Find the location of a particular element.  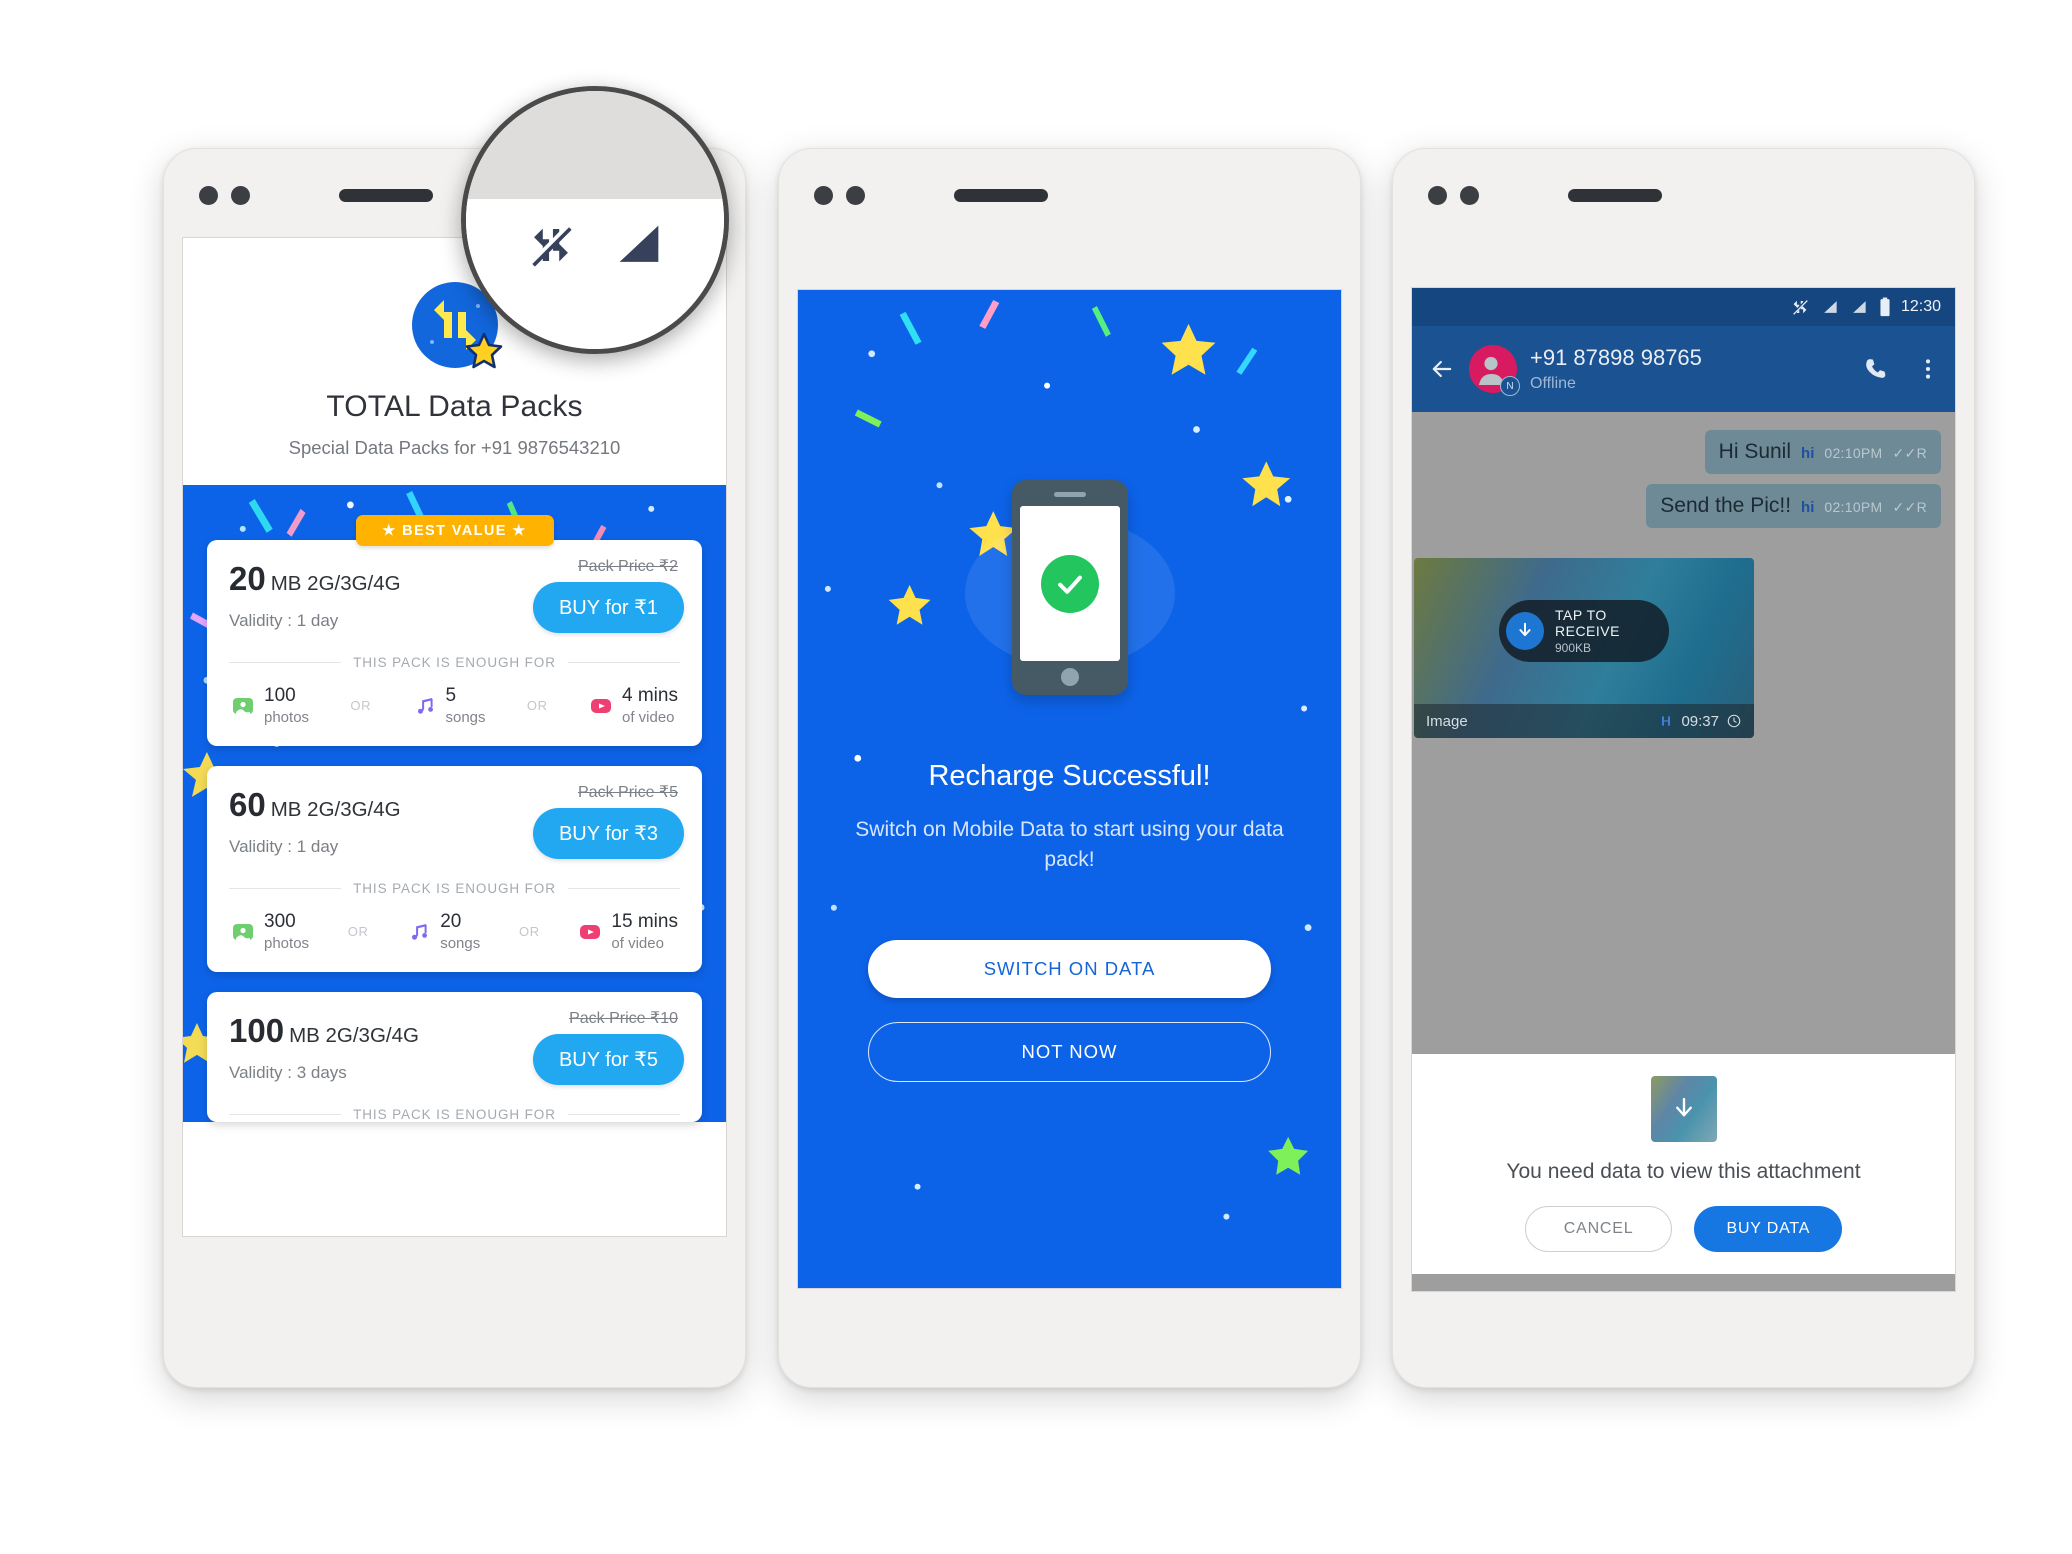

phone-call-icon is located at coordinates (1876, 369).